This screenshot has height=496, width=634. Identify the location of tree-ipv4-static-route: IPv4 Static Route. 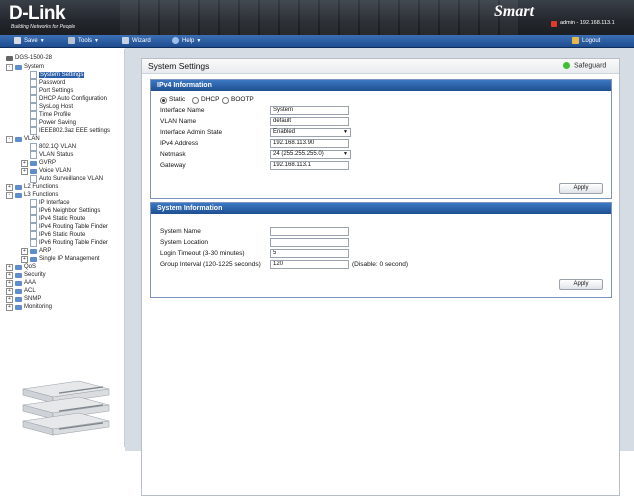
(57, 219).